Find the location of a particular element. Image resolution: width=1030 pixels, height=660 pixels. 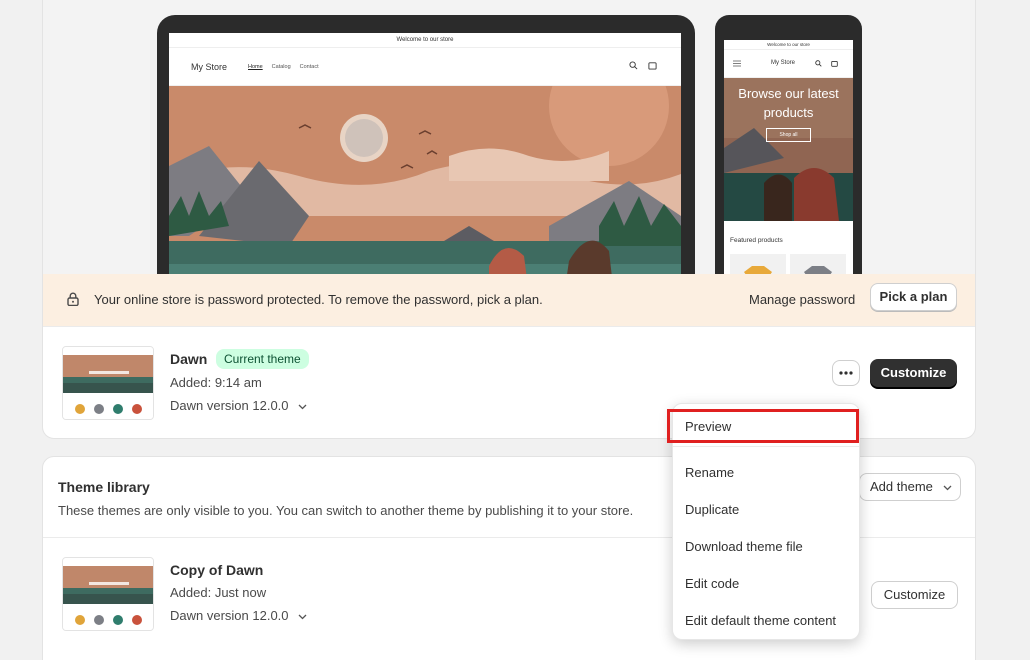

library-theme-version: Dawn version 12.0.0 is located at coordinates (238, 615).